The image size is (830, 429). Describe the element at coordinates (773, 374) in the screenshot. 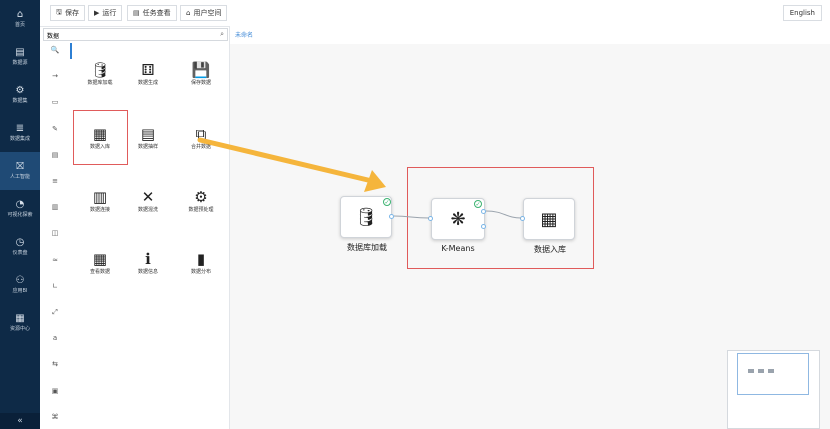

I see `minimap-viewport` at that location.